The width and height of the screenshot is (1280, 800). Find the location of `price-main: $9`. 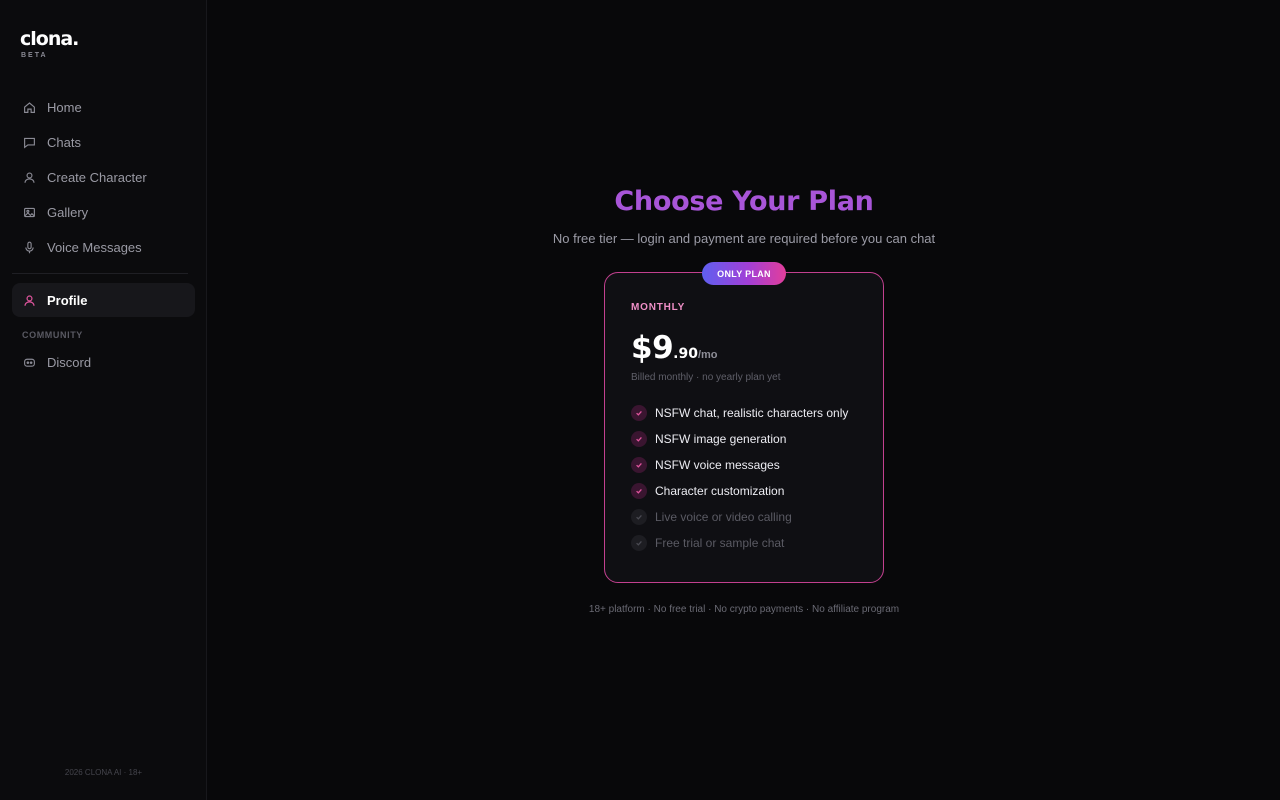

price-main: $9 is located at coordinates (652, 348).